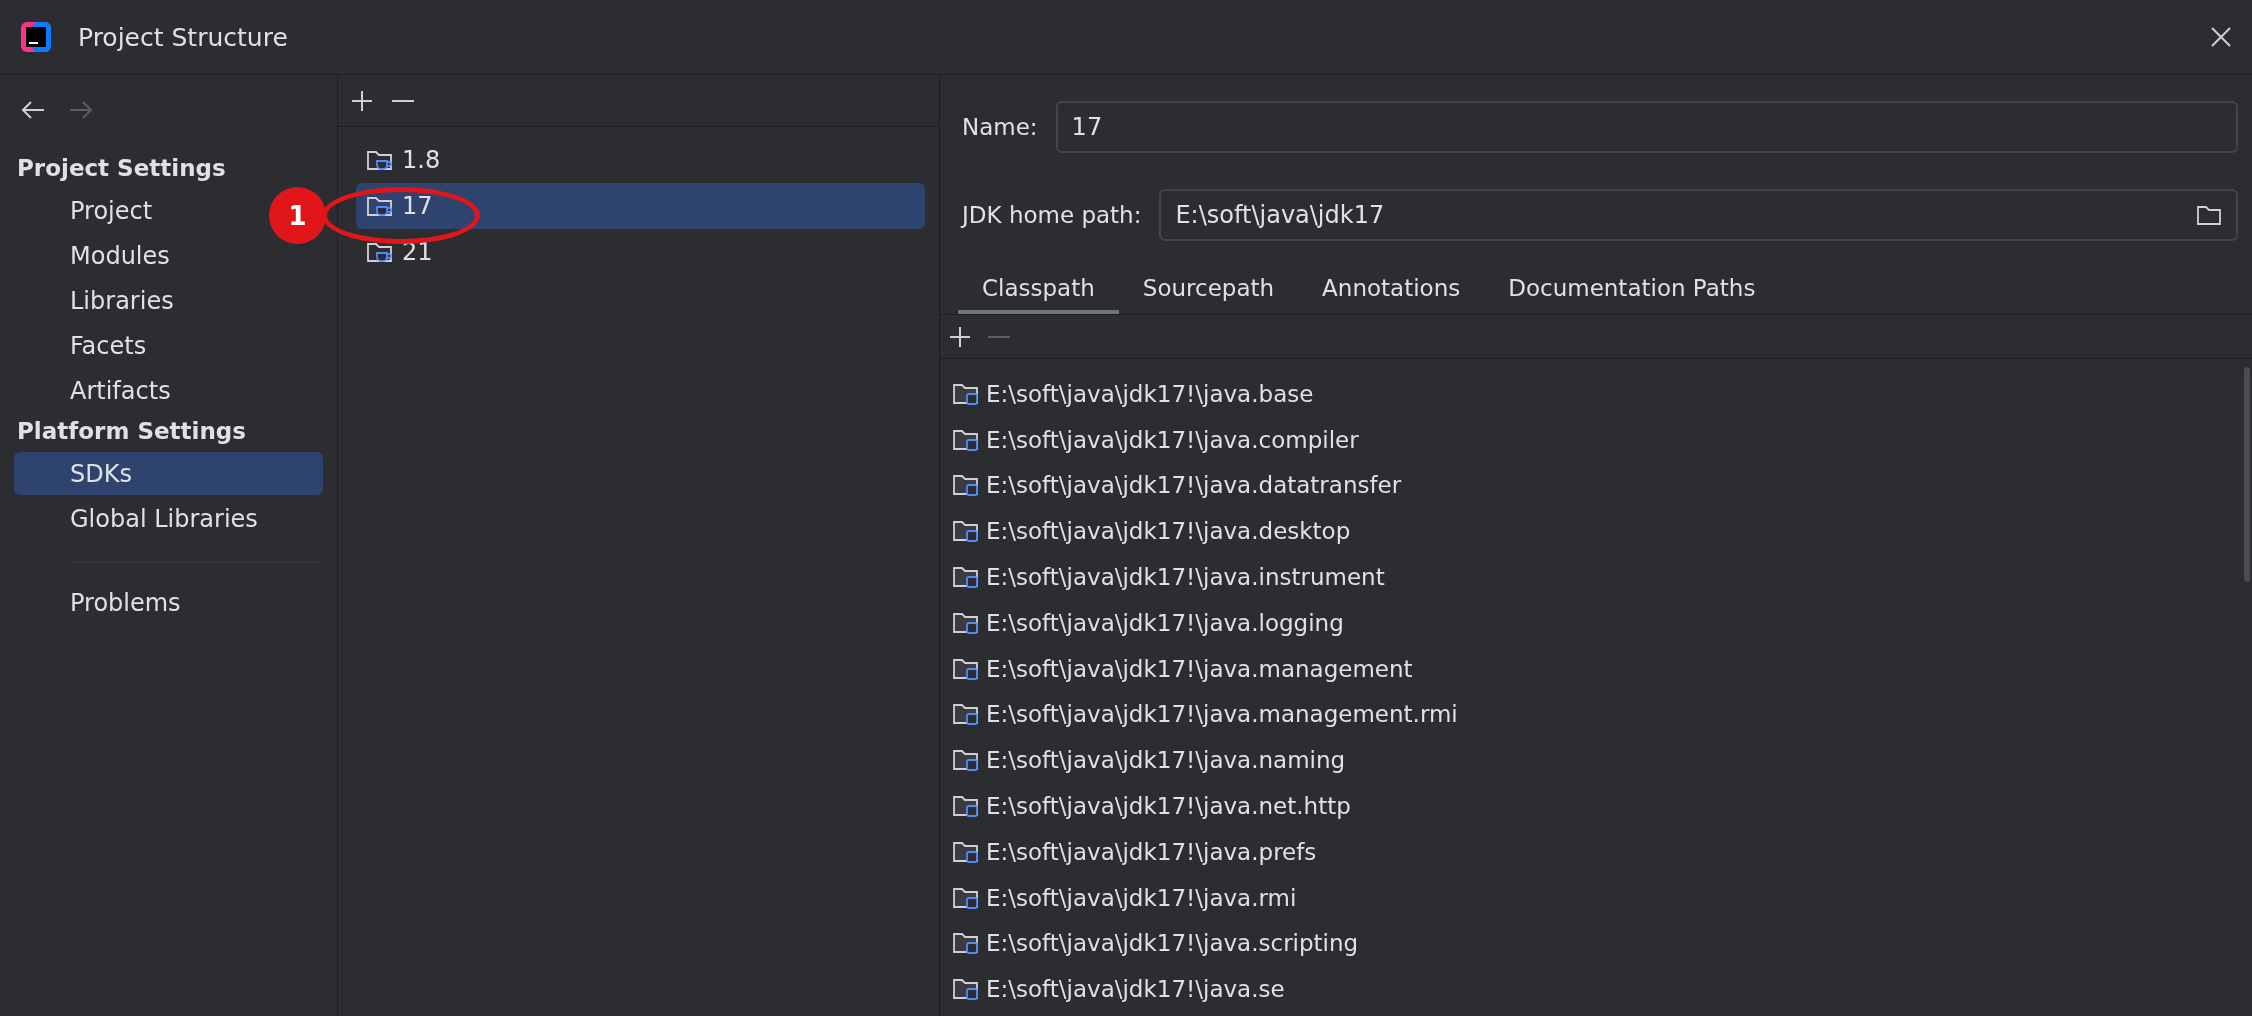 The image size is (2252, 1016). I want to click on sdk-list-item: 17, so click(640, 206).